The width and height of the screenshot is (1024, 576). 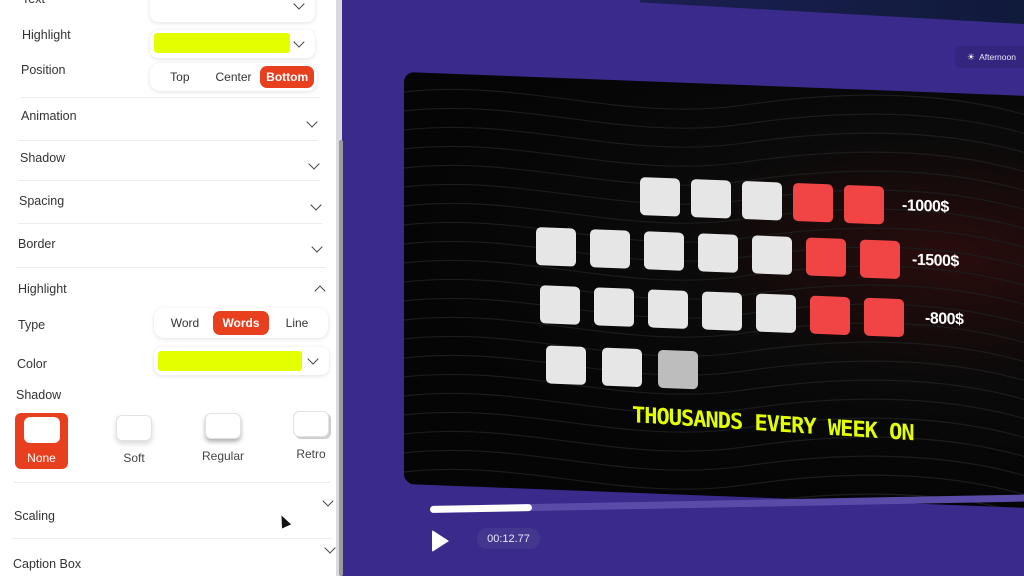 I want to click on amount-label: -1000$, so click(x=925, y=206).